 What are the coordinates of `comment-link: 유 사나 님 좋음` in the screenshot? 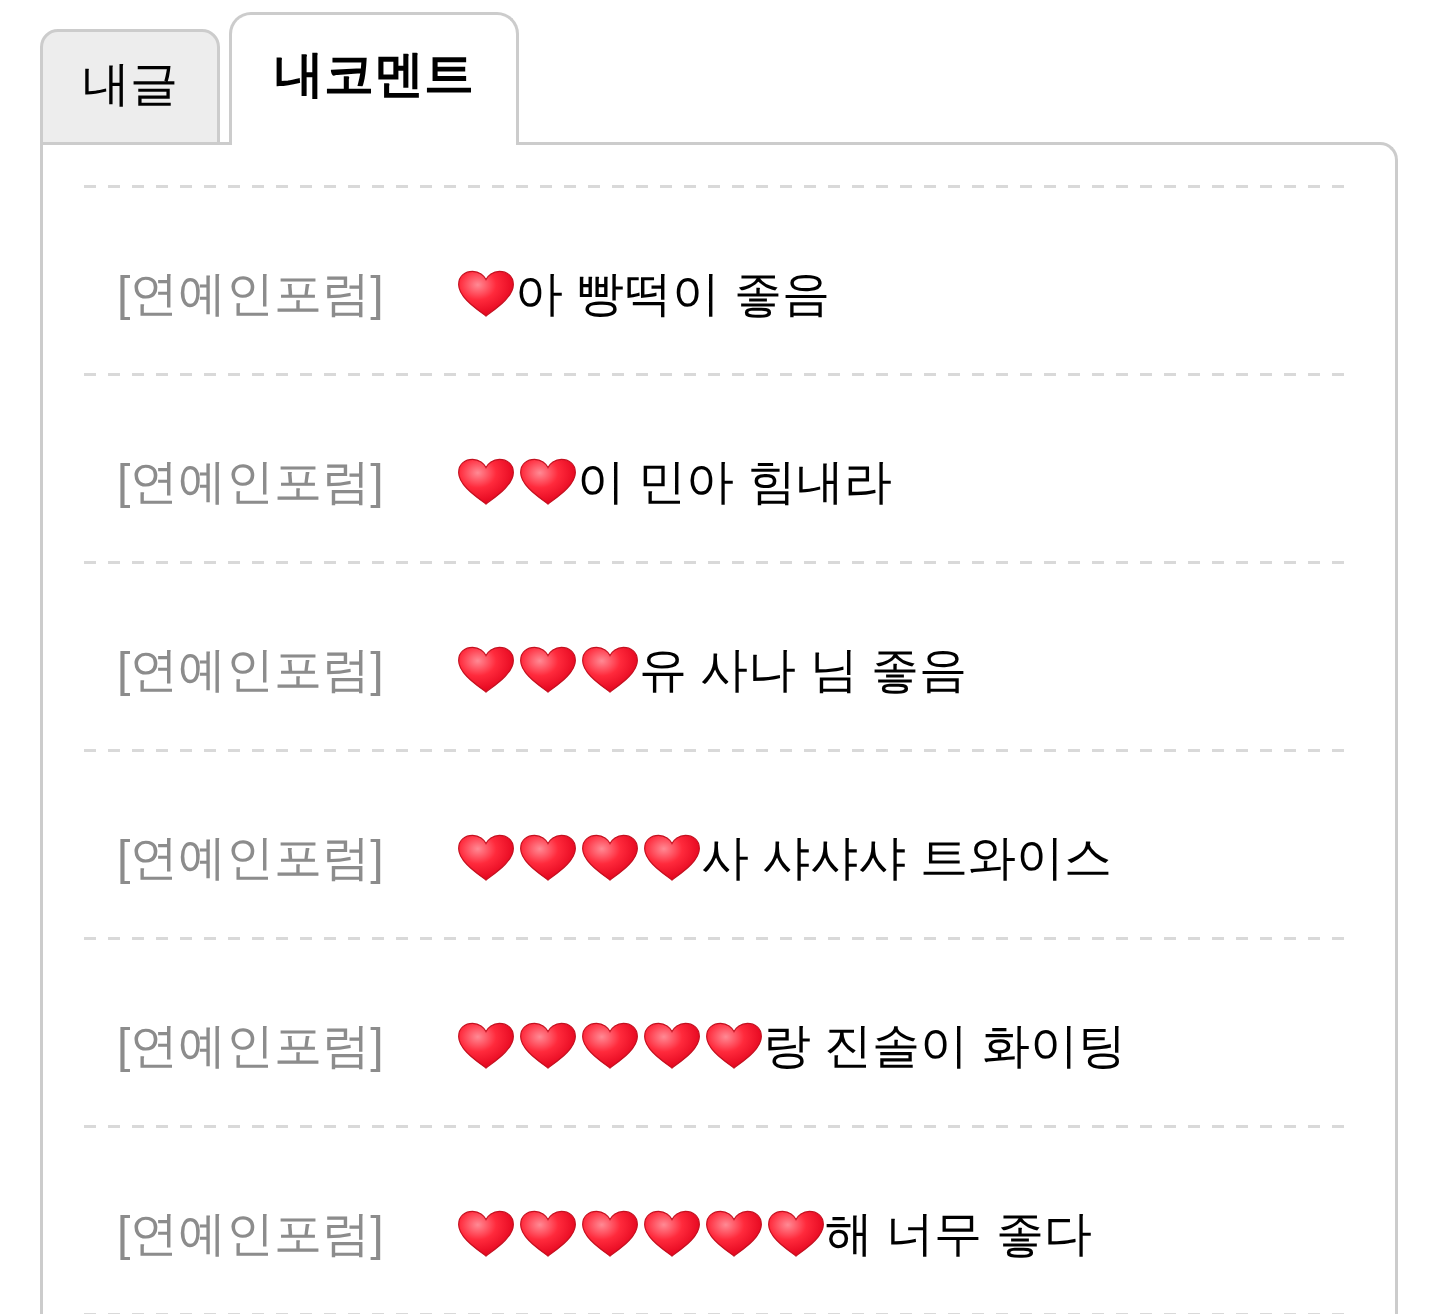 It's located at (803, 669).